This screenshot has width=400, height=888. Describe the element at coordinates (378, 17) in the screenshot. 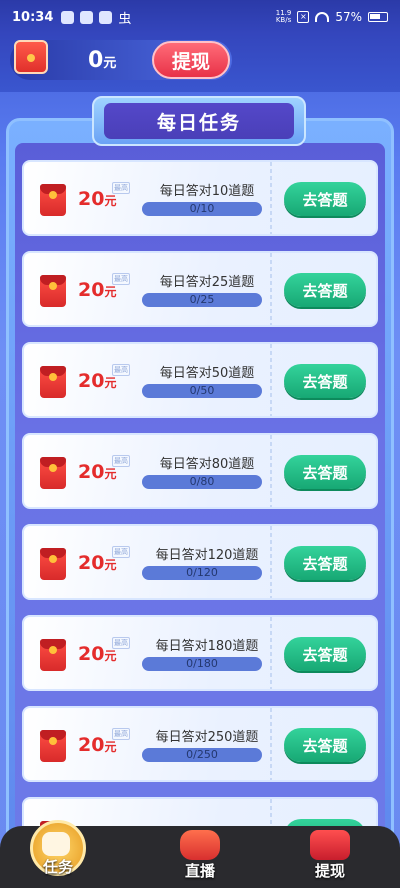

I see `battery-icon` at that location.